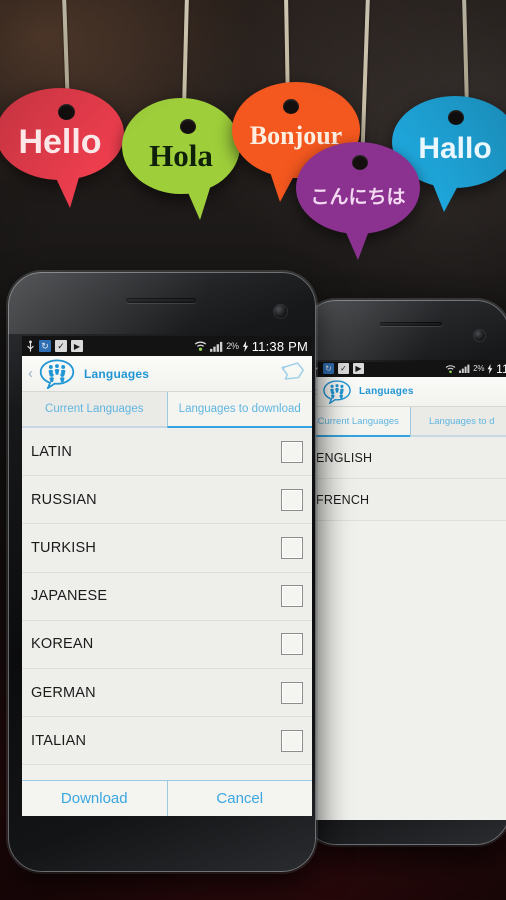 The height and width of the screenshot is (900, 506). I want to click on table-row: KOREAN, so click(167, 644).